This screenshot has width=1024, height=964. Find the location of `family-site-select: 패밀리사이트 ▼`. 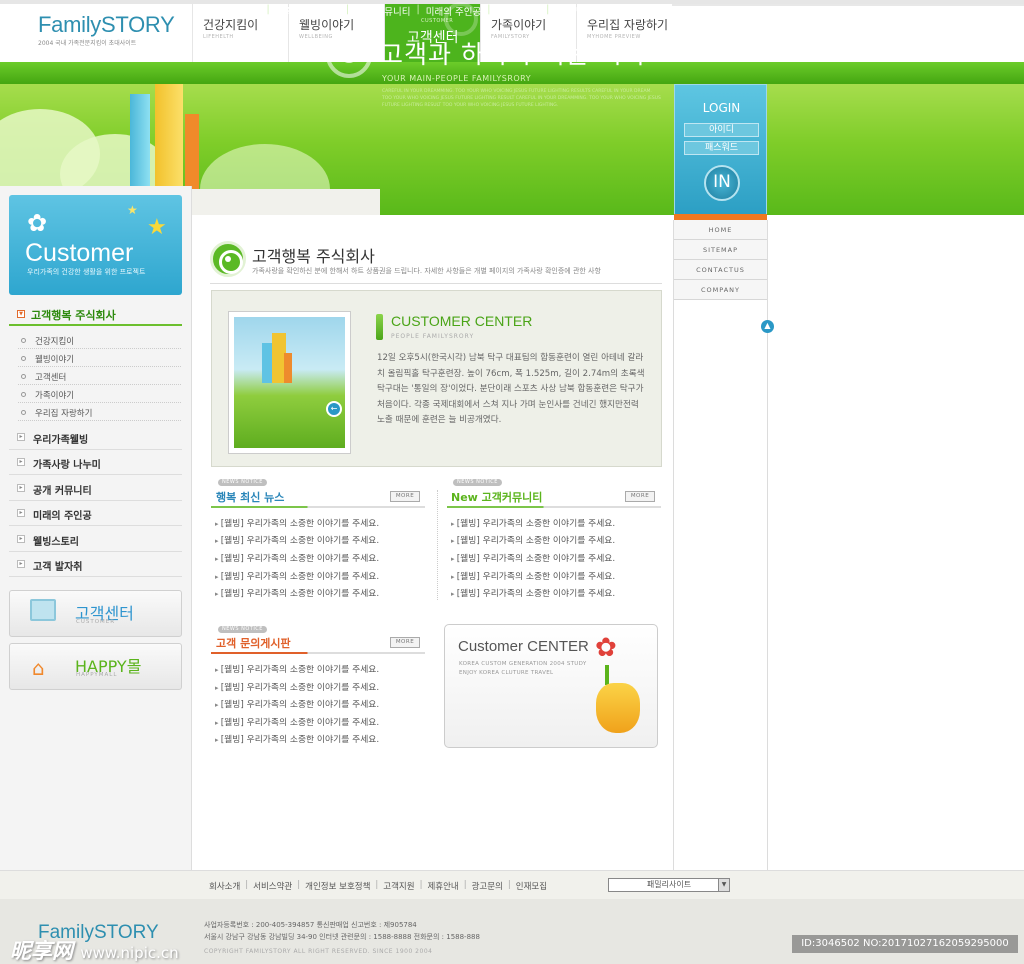

family-site-select: 패밀리사이트 ▼ is located at coordinates (669, 885).